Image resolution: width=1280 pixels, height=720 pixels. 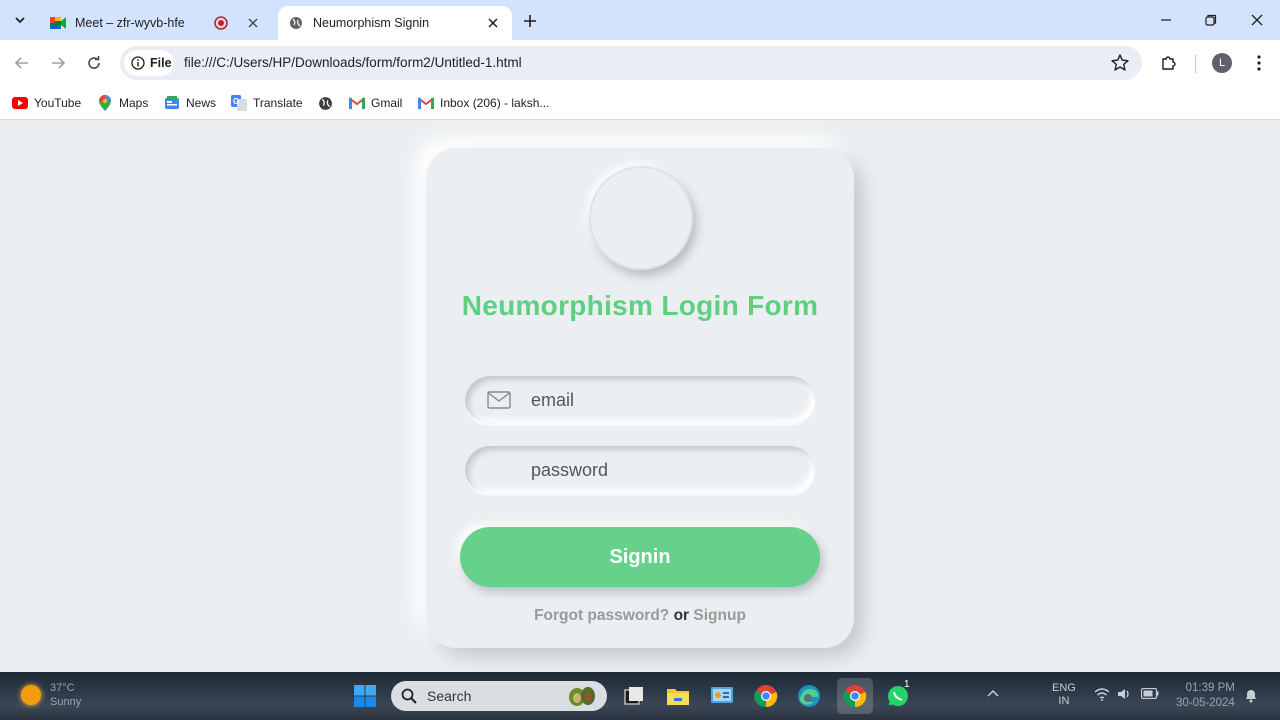 What do you see at coordinates (641, 218) in the screenshot?
I see `avatar-circle` at bounding box center [641, 218].